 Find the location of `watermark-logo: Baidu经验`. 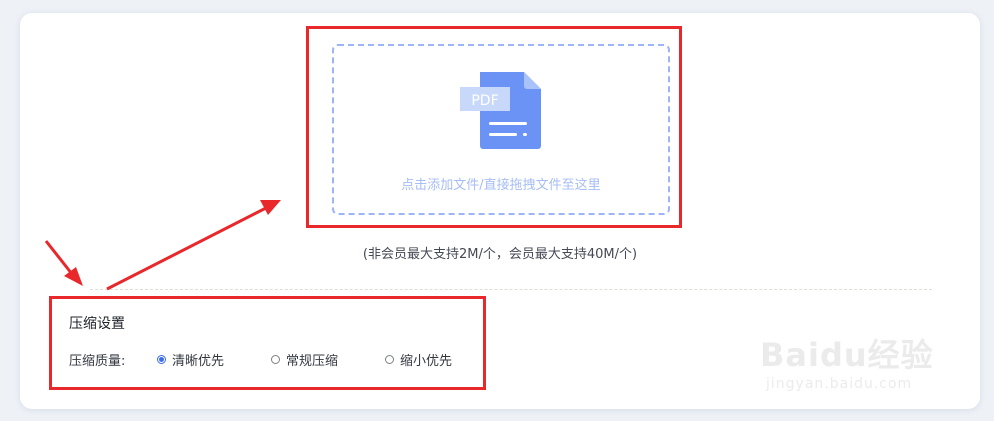

watermark-logo: Baidu经验 is located at coordinates (847, 355).